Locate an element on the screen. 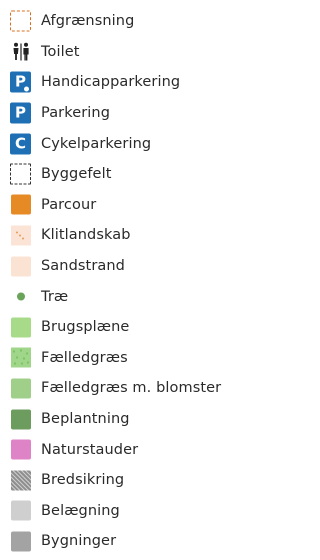  building-plot-icon is located at coordinates (20, 174).